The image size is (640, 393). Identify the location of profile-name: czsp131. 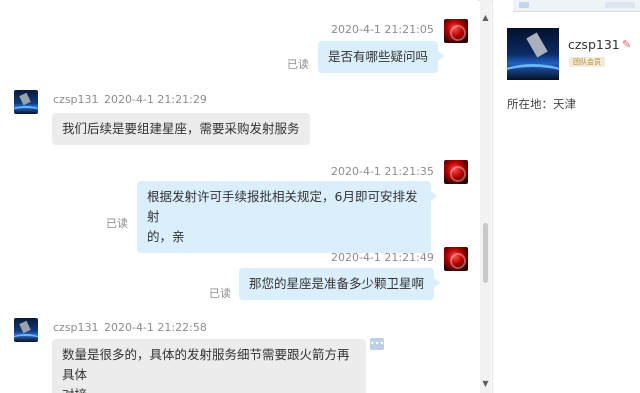
(594, 44).